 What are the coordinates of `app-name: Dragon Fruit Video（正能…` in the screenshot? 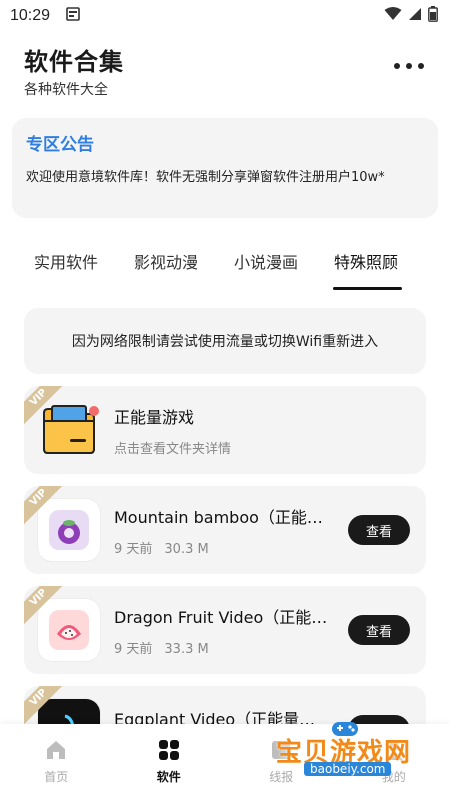 It's located at (221, 617).